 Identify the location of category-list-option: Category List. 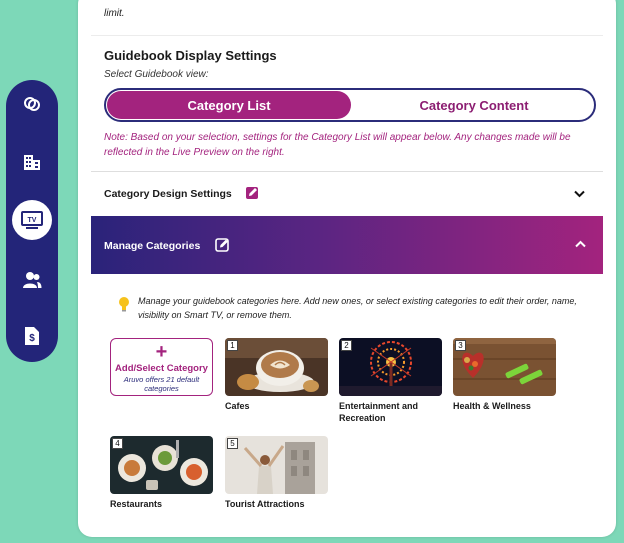
(229, 105).